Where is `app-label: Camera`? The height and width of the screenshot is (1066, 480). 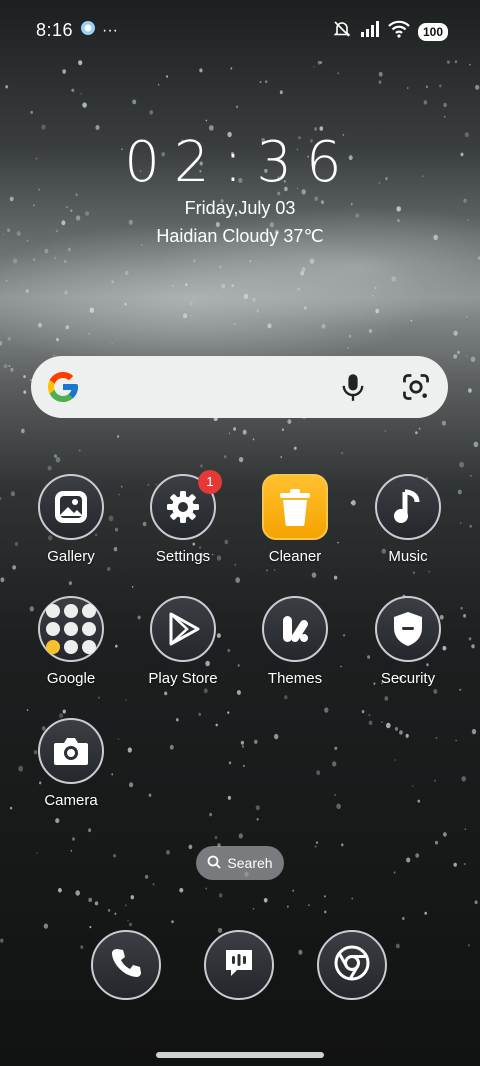 app-label: Camera is located at coordinates (71, 800).